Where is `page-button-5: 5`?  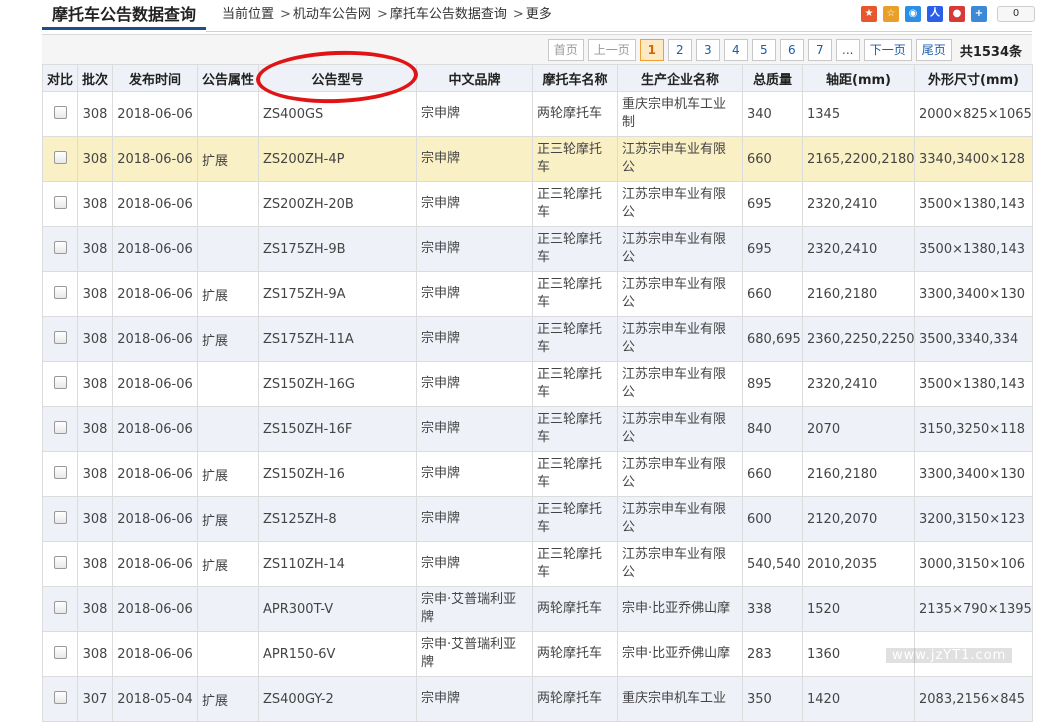
page-button-5: 5 is located at coordinates (763, 50).